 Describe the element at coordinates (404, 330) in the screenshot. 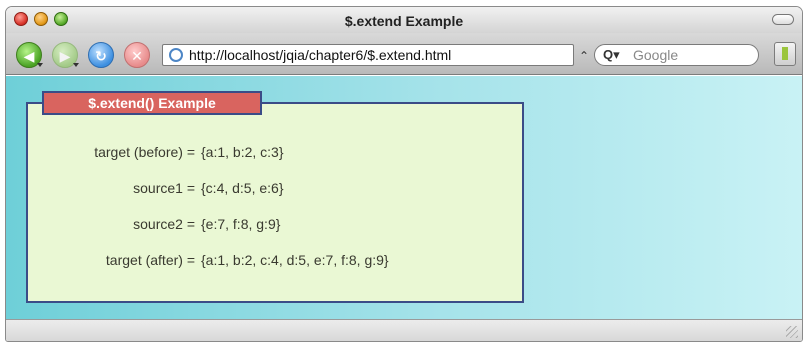

I see `status-bar` at that location.